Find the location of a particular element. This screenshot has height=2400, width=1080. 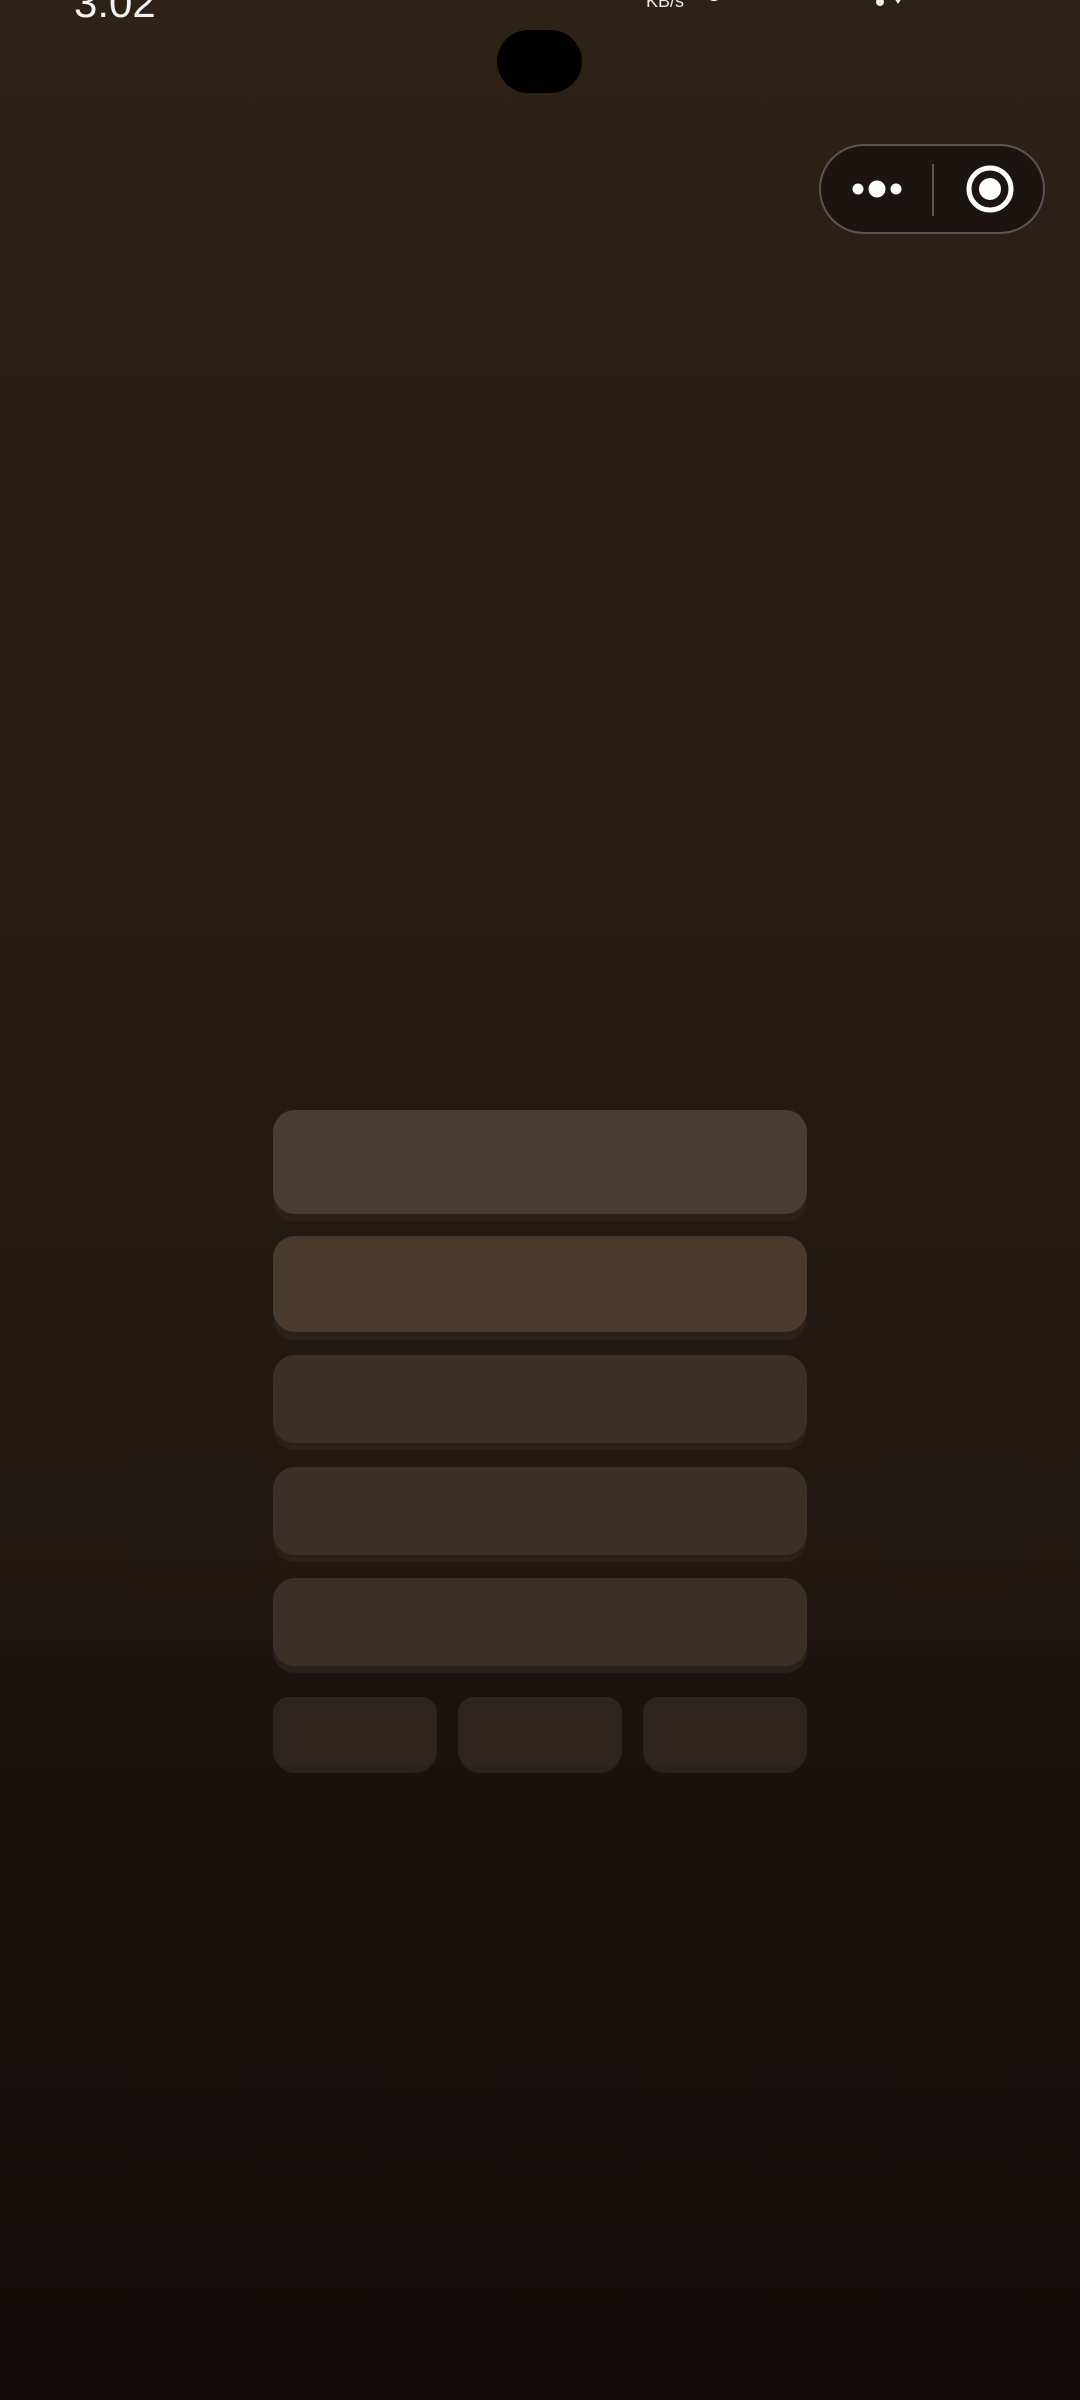

status-bar: 3:02 KB/s is located at coordinates (540, 10).